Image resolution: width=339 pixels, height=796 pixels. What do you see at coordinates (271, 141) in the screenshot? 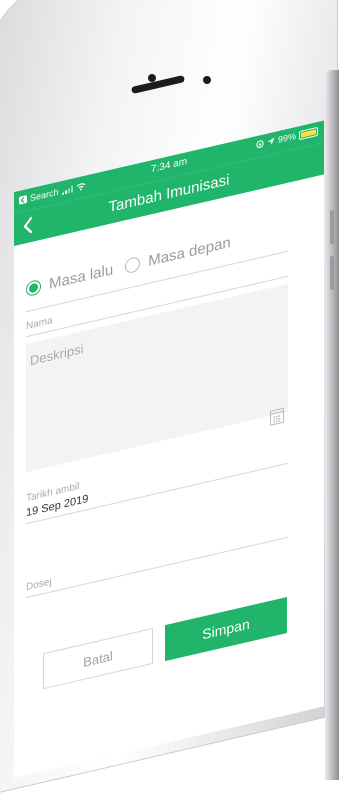
I see `location-icon` at bounding box center [271, 141].